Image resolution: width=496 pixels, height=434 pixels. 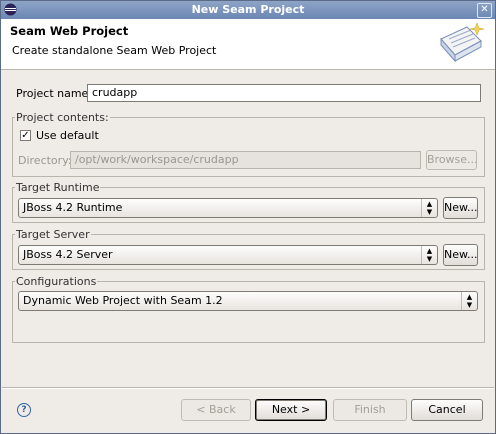 What do you see at coordinates (73, 207) in the screenshot?
I see `target-runtime-value: JBoss 4.2 Runtime` at bounding box center [73, 207].